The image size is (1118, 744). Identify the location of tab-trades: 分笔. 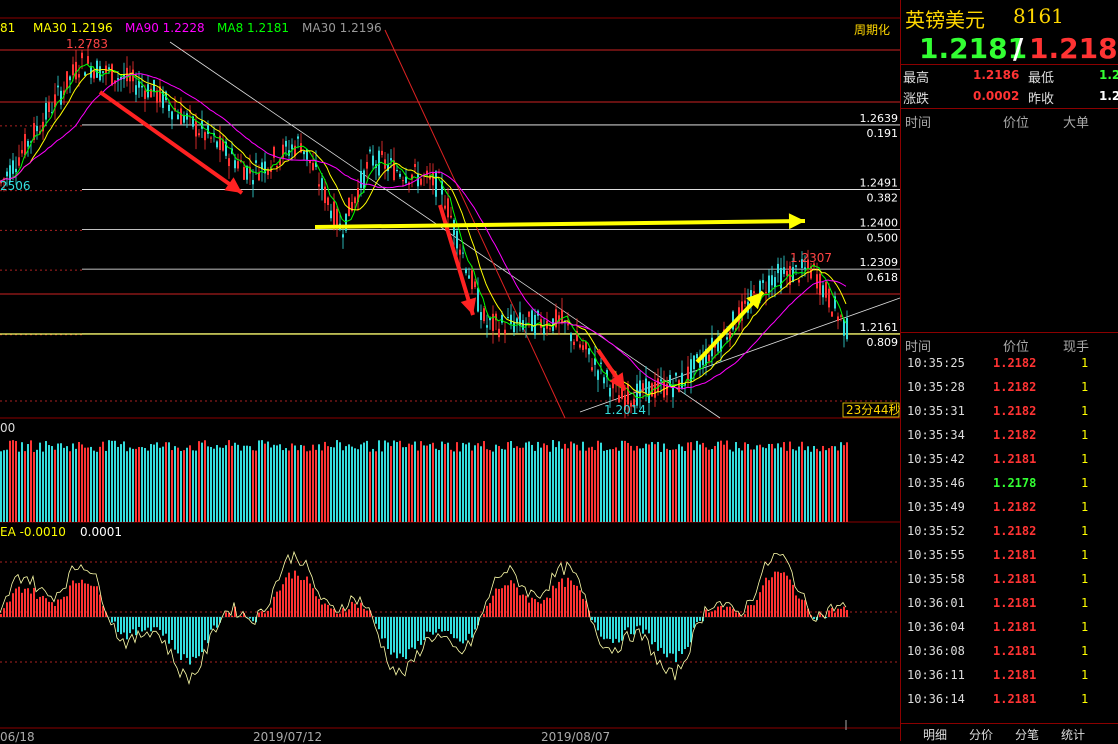
(1027, 734).